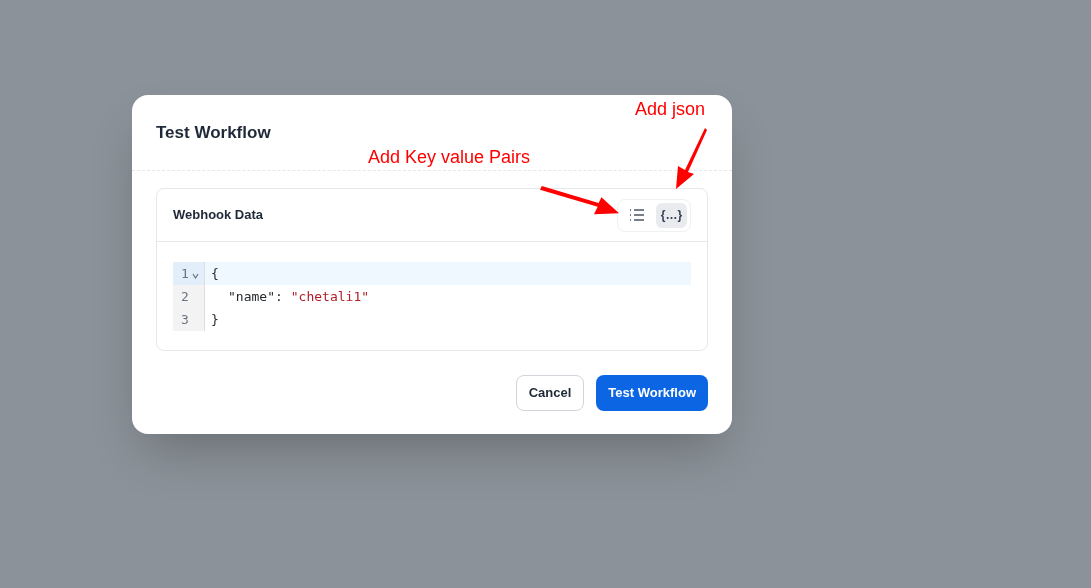 Image resolution: width=1091 pixels, height=588 pixels. I want to click on annotation-label: Add json, so click(670, 109).